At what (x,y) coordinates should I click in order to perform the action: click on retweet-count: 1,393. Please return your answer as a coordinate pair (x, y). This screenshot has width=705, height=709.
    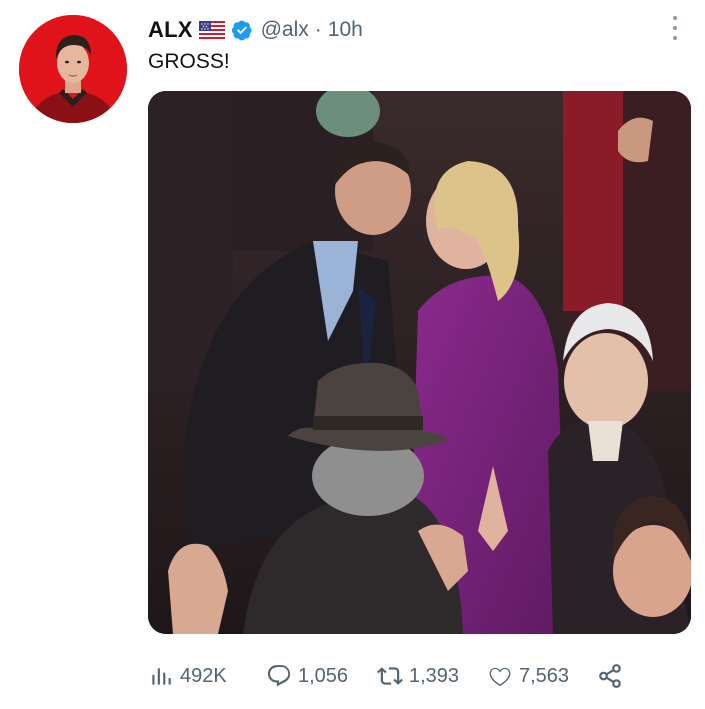
    Looking at the image, I should click on (434, 675).